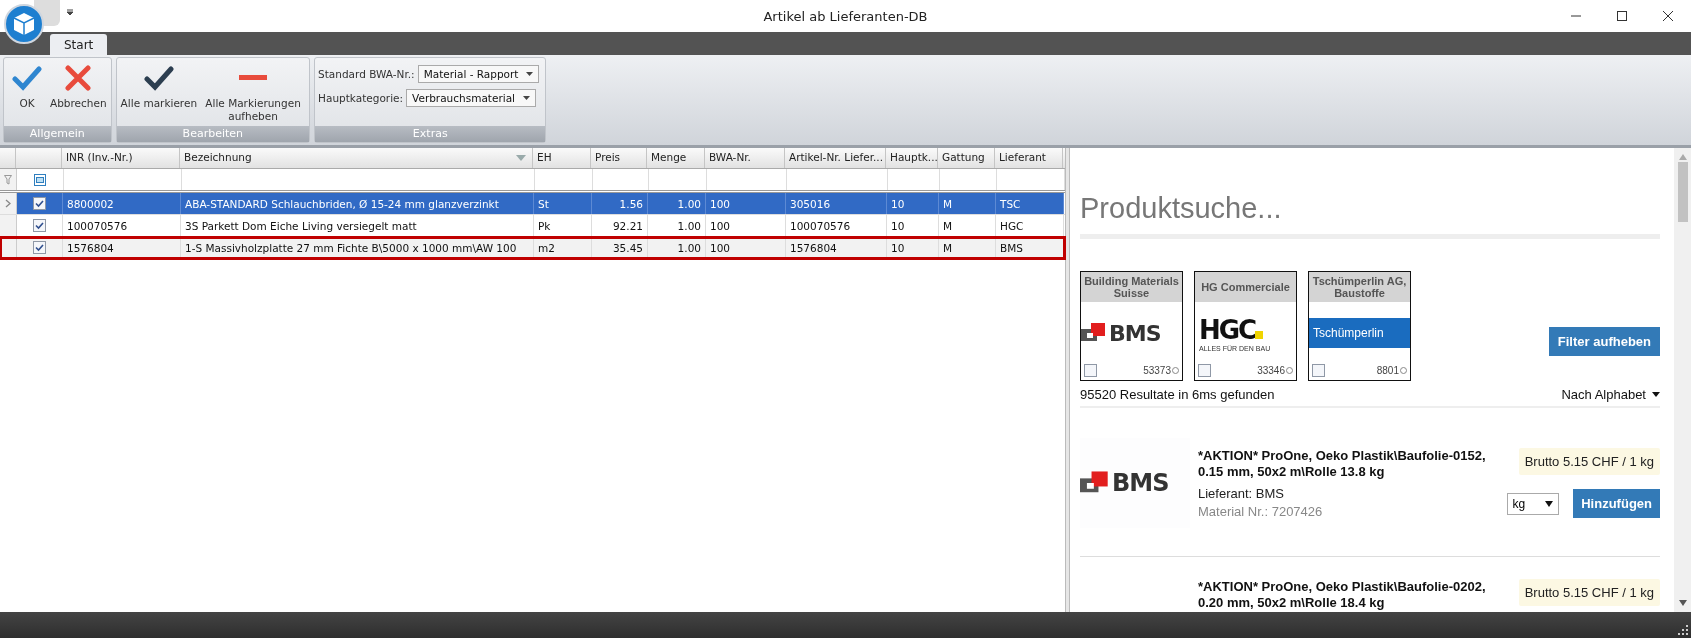 The width and height of the screenshot is (1691, 638). I want to click on product-name: *AKTION* ProOne, Oeko Plastik\Baufolie-0152, 0.15 mm, 50x2 m\Rolle 13.8 kg, so click(1342, 463).